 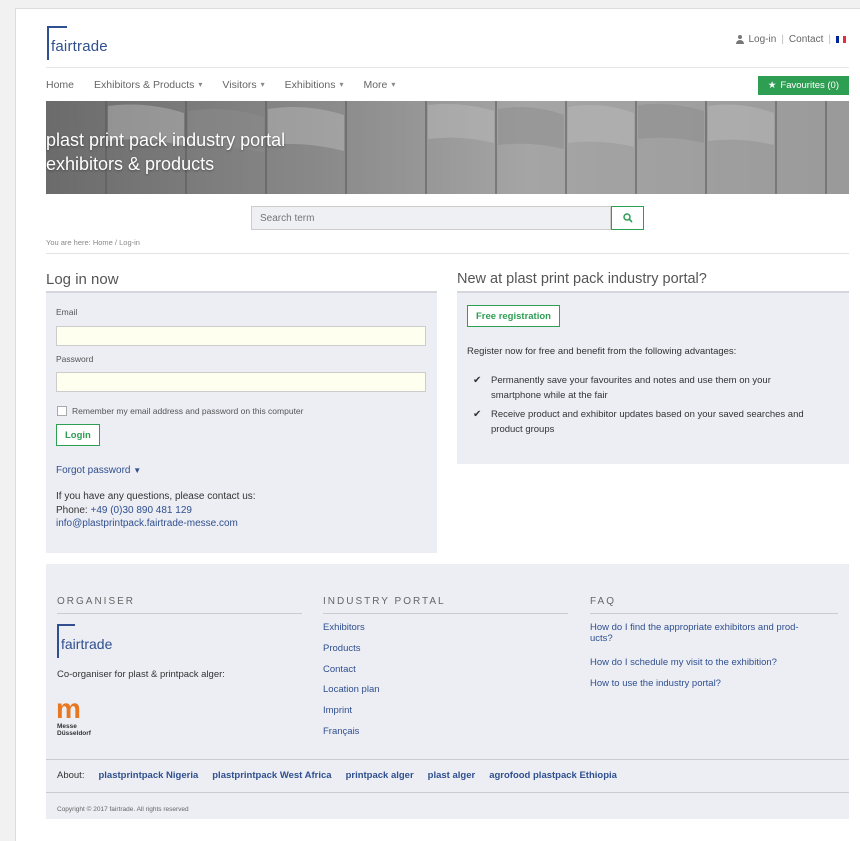 I want to click on search-button, so click(x=627, y=218).